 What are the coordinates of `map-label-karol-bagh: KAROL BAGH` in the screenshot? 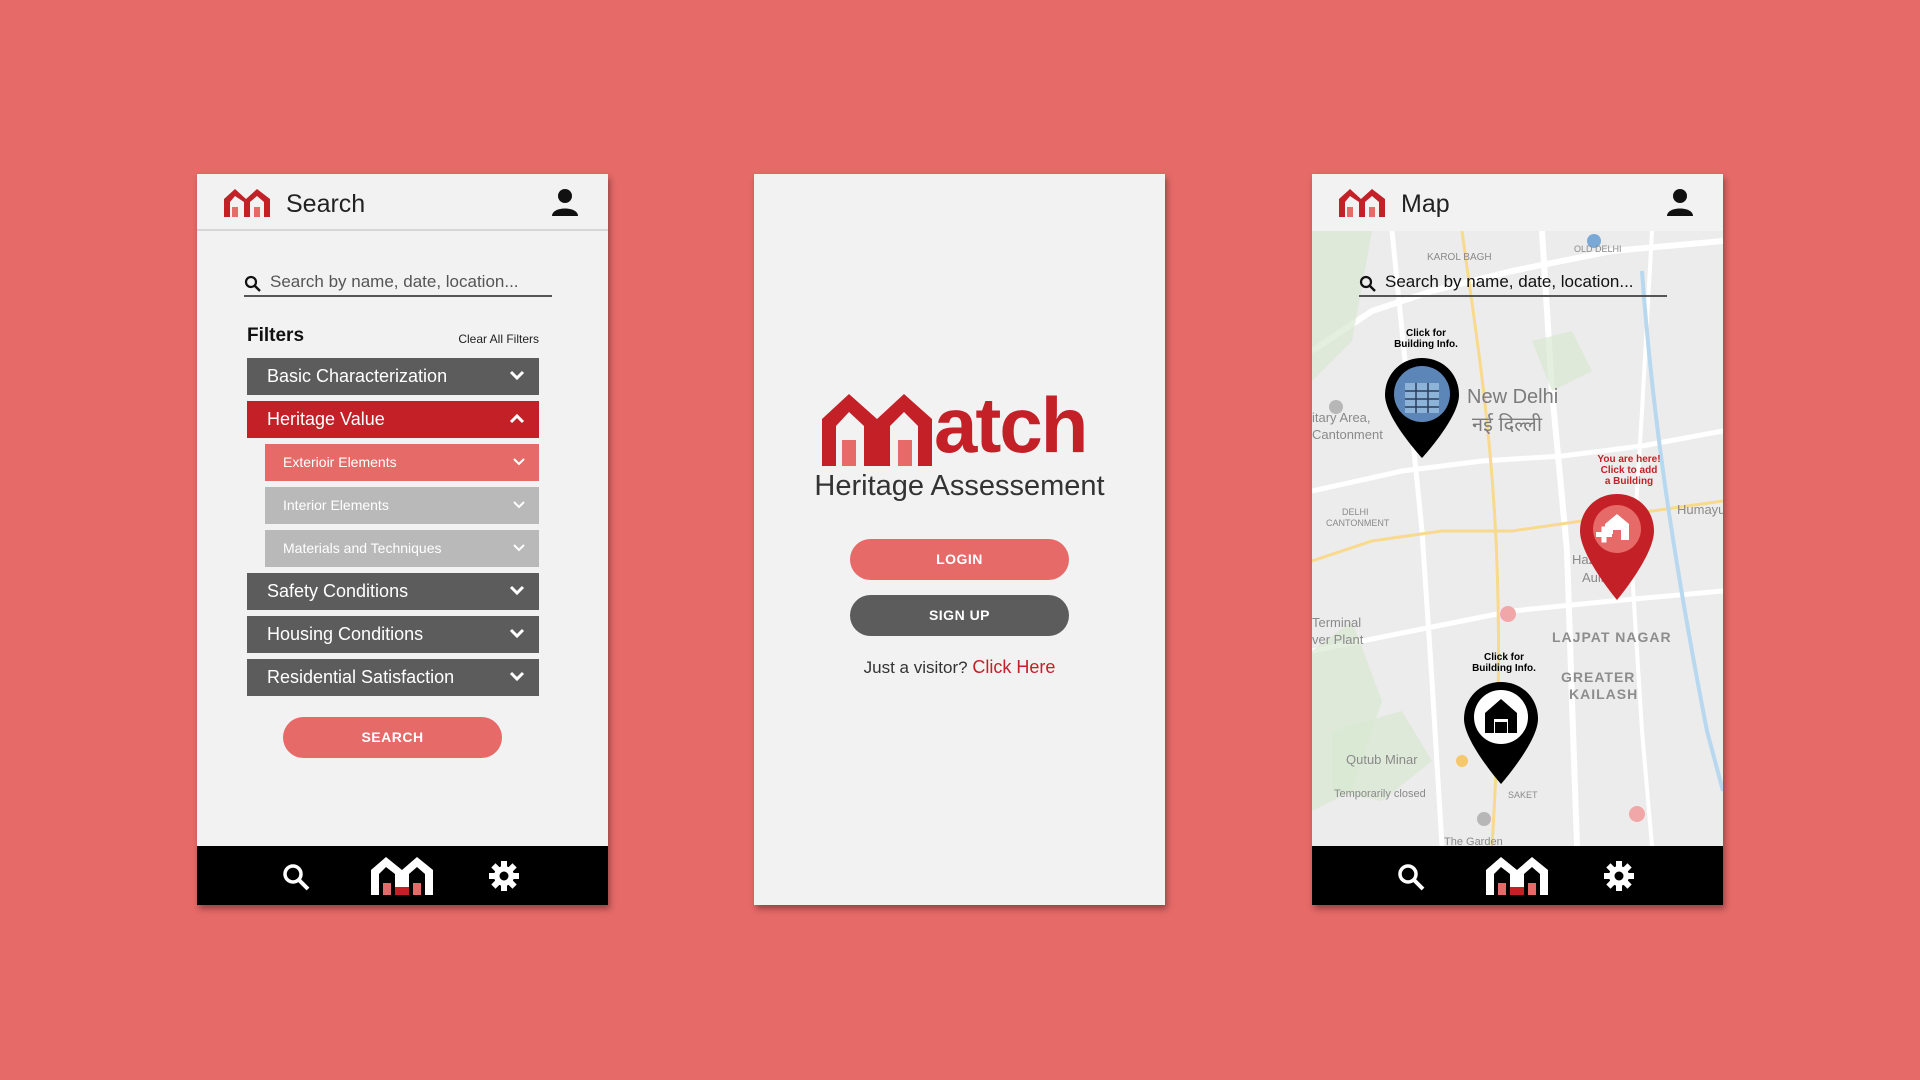 It's located at (1459, 257).